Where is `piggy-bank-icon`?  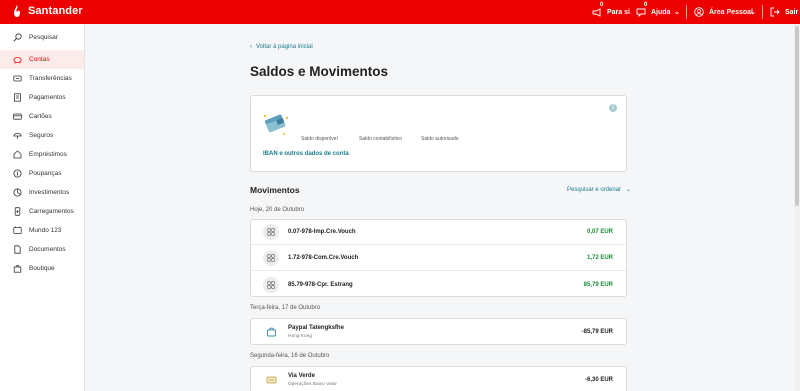 piggy-bank-icon is located at coordinates (17, 60).